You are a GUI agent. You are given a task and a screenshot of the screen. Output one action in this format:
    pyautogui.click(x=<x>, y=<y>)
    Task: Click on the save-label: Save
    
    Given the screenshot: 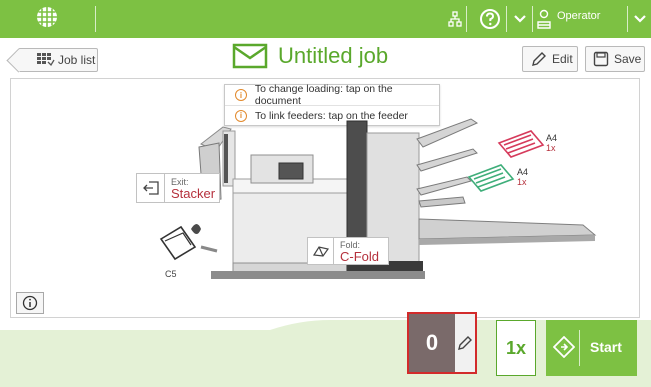 What is the action you would take?
    pyautogui.click(x=628, y=59)
    